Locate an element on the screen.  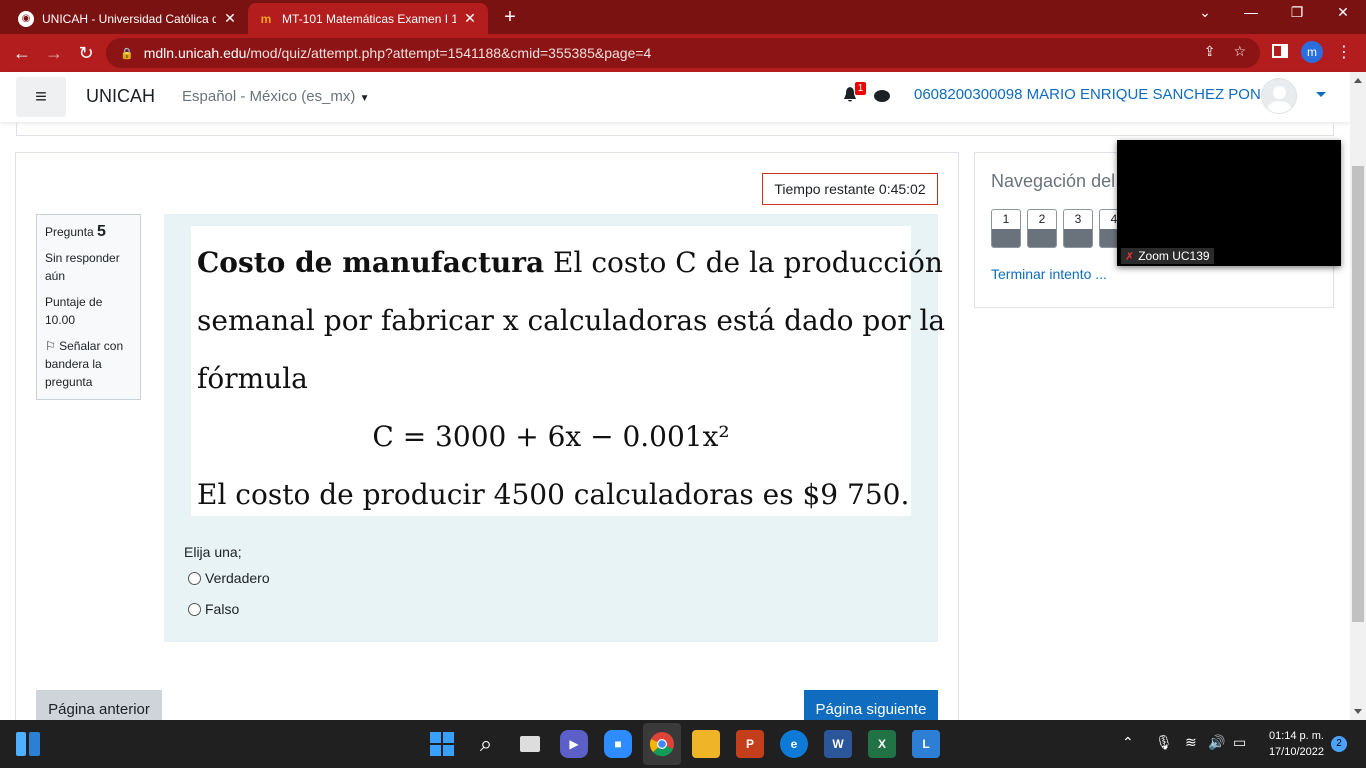
question-line-3: fórmula is located at coordinates (252, 378).